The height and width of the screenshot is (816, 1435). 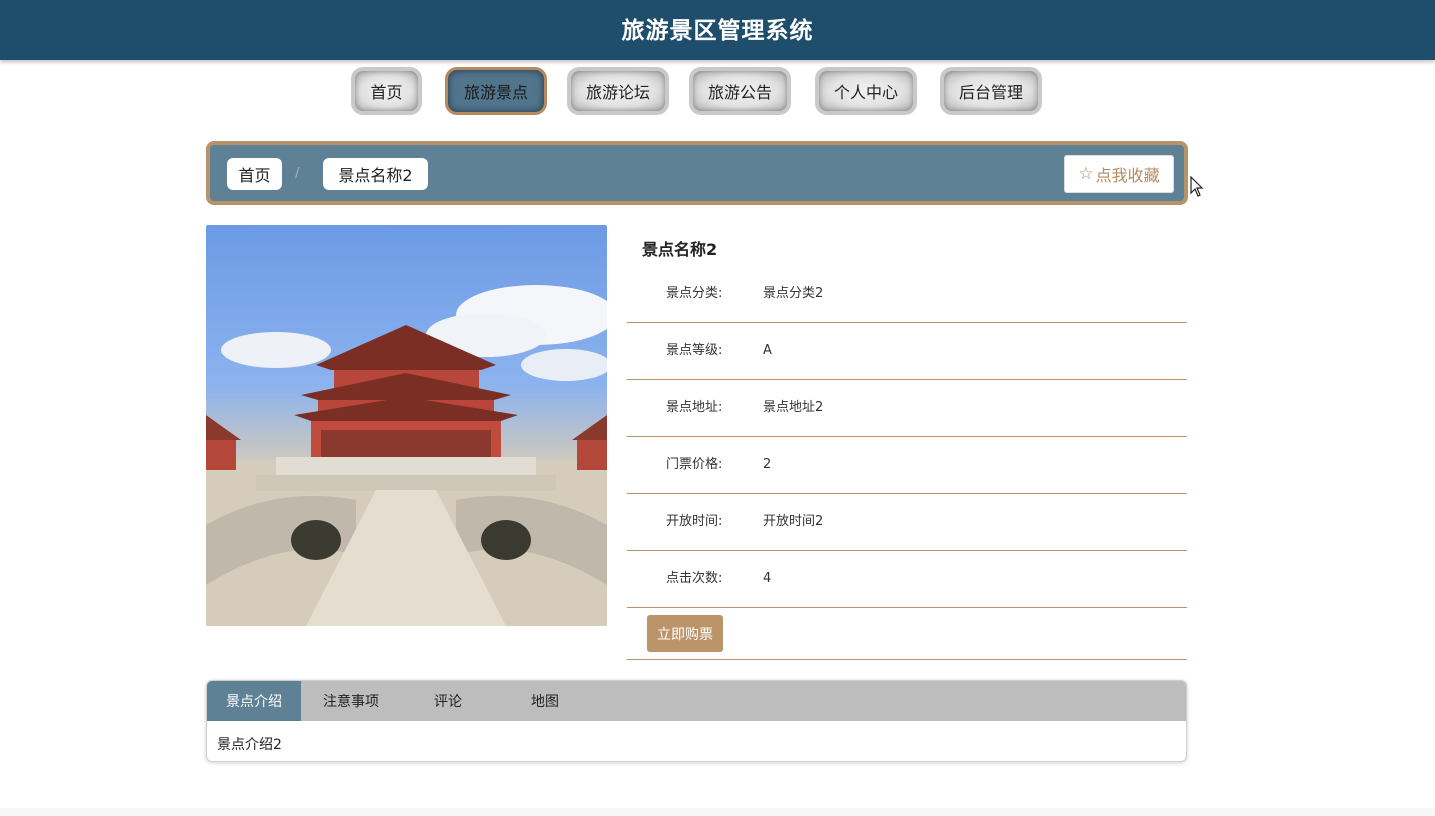 I want to click on detail-label: 景点分类:, so click(x=694, y=293).